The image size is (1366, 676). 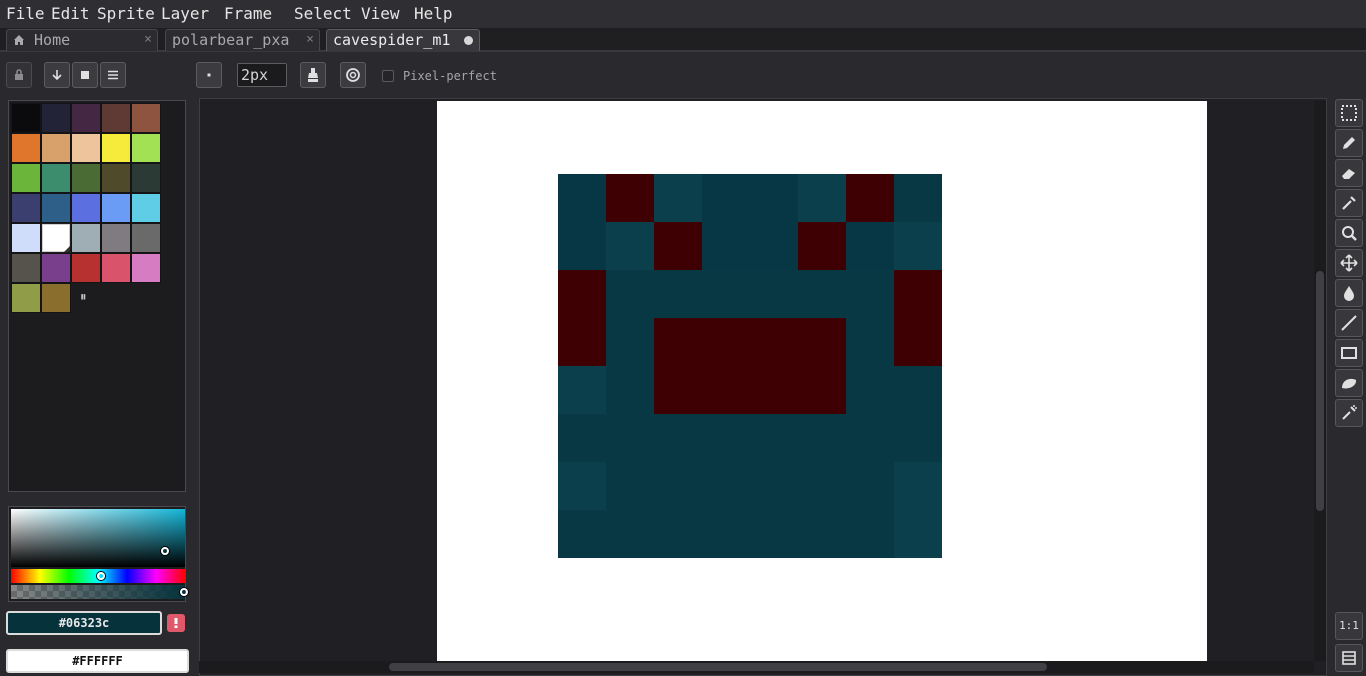 I want to click on menu-view: View, so click(x=380, y=13).